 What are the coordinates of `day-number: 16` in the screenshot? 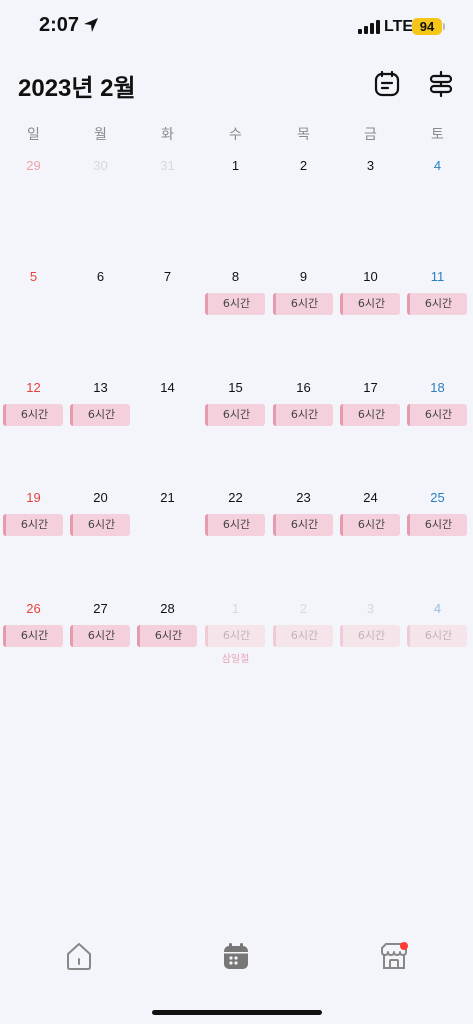 It's located at (303, 387).